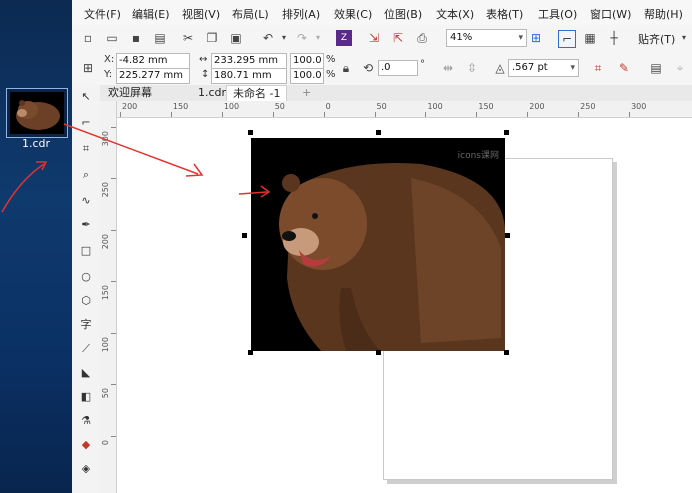 The height and width of the screenshot is (493, 692). I want to click on menu-table: 表格(T), so click(504, 14).